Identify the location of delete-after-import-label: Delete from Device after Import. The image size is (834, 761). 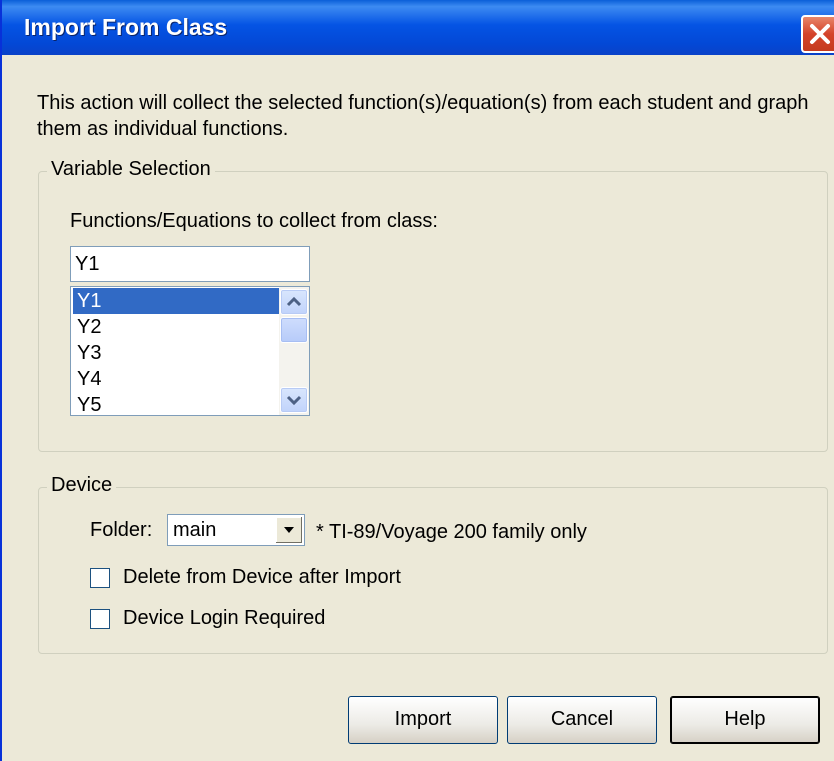
(262, 577).